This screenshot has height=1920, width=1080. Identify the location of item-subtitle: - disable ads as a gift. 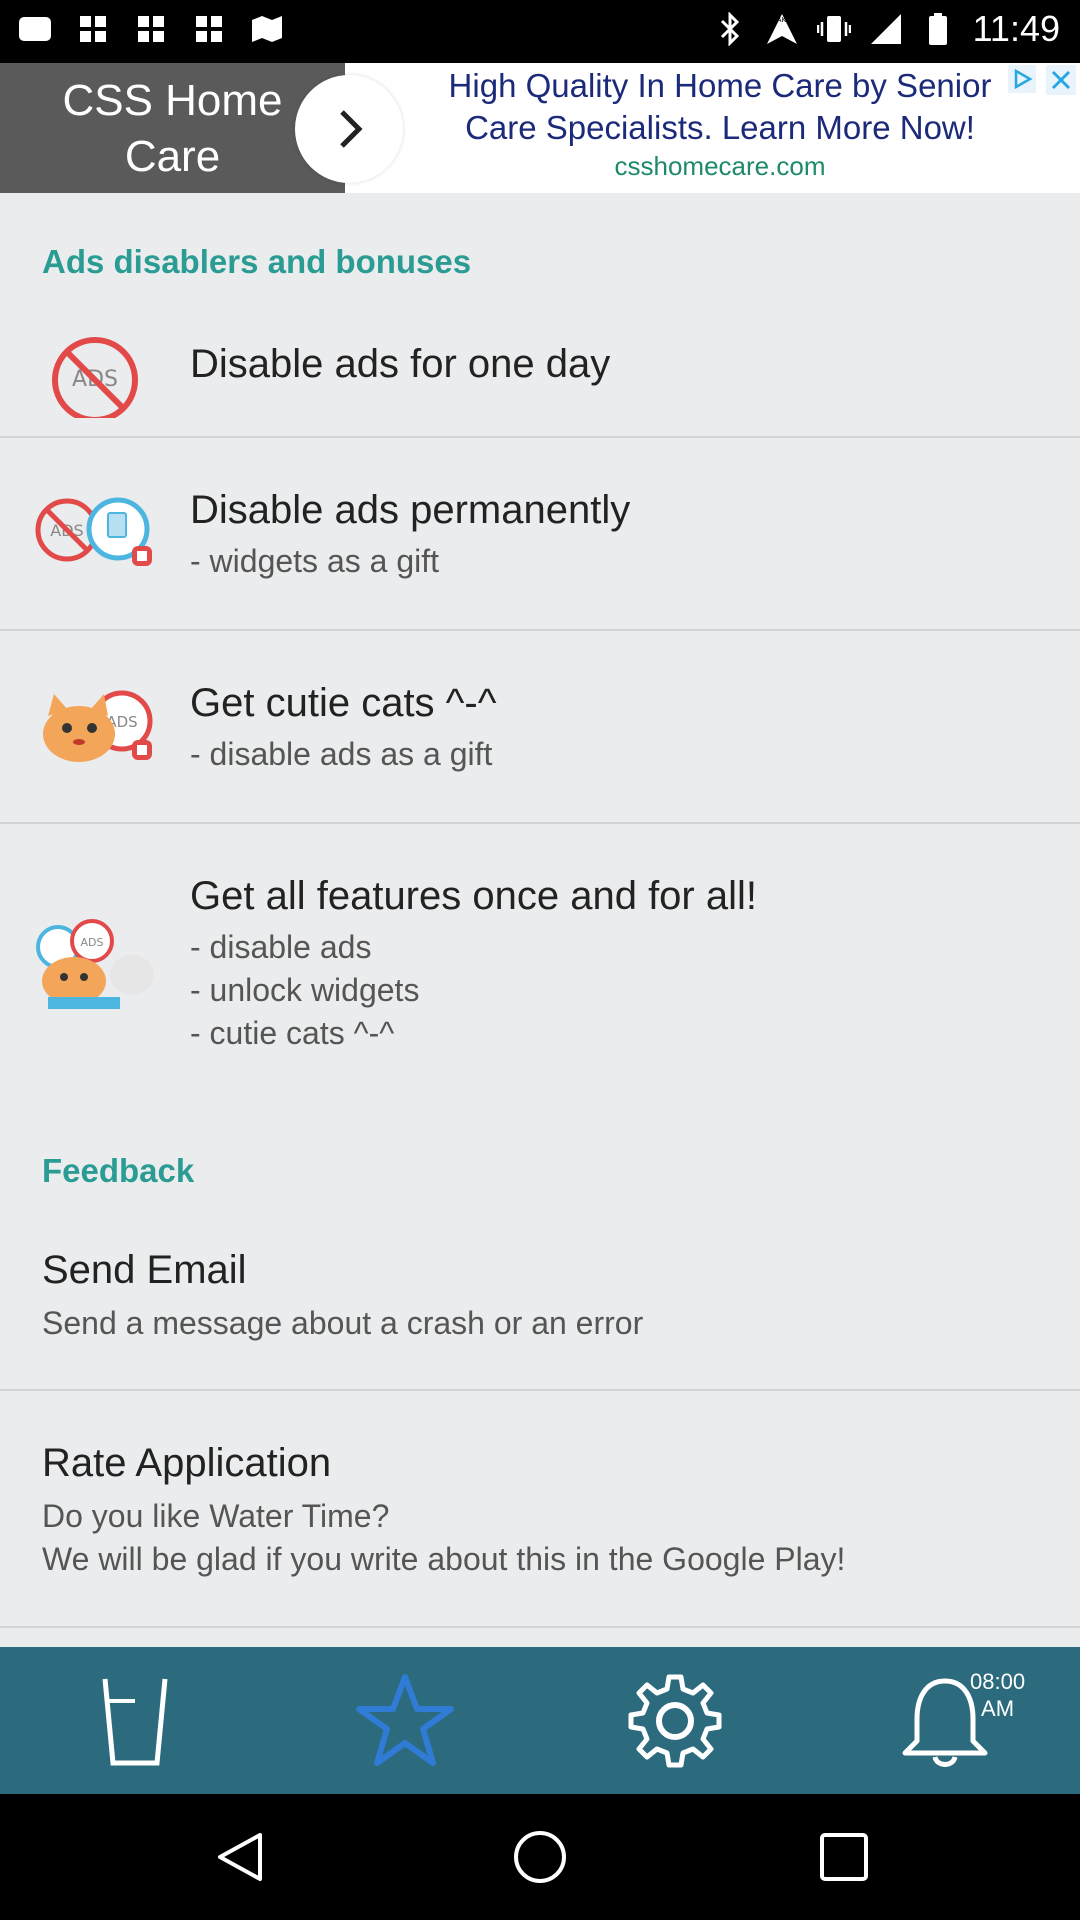
(341, 754).